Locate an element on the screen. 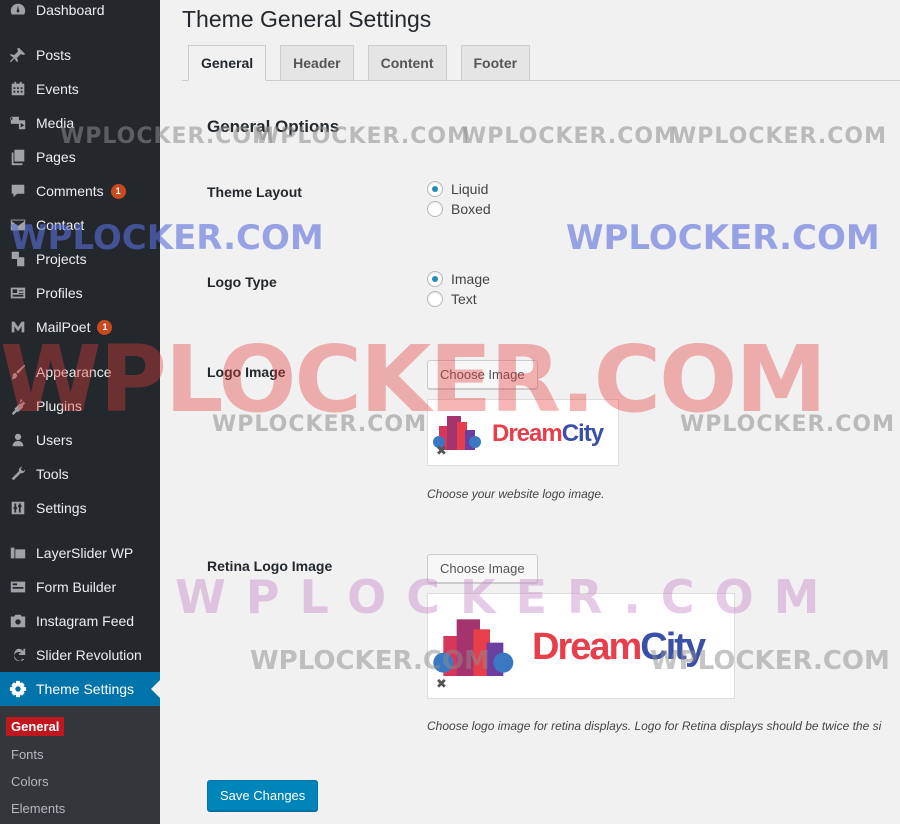 The image size is (900, 824). dashboard-icon is located at coordinates (18, 10).